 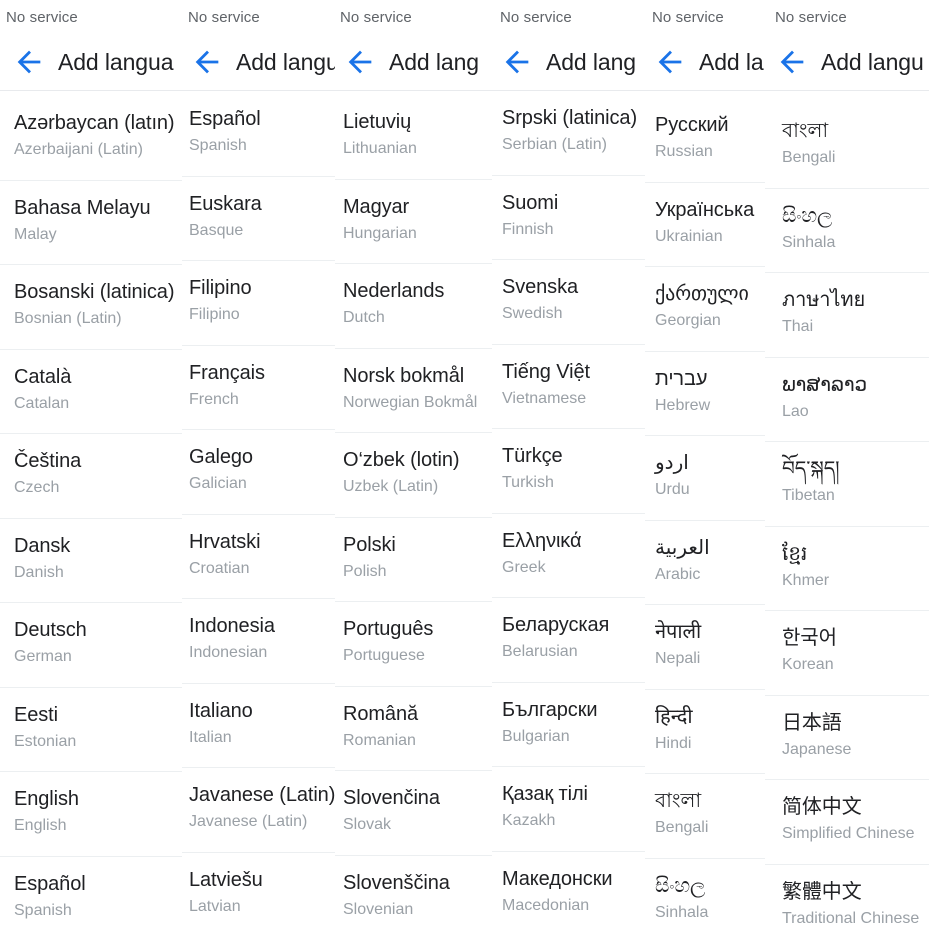 What do you see at coordinates (365, 571) in the screenshot?
I see `language-english-name: Polish` at bounding box center [365, 571].